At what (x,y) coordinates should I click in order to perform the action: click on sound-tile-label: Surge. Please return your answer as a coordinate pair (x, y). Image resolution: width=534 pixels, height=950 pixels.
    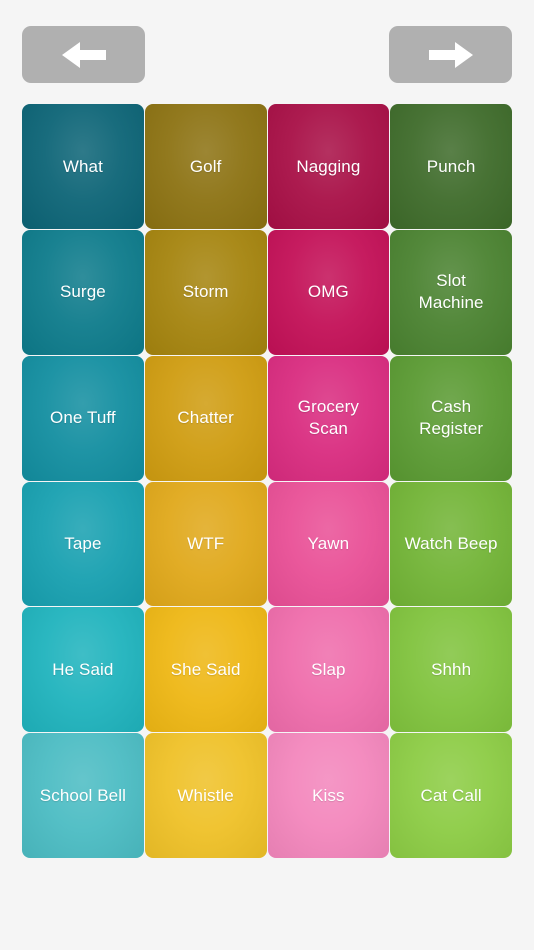
    Looking at the image, I should click on (82, 292).